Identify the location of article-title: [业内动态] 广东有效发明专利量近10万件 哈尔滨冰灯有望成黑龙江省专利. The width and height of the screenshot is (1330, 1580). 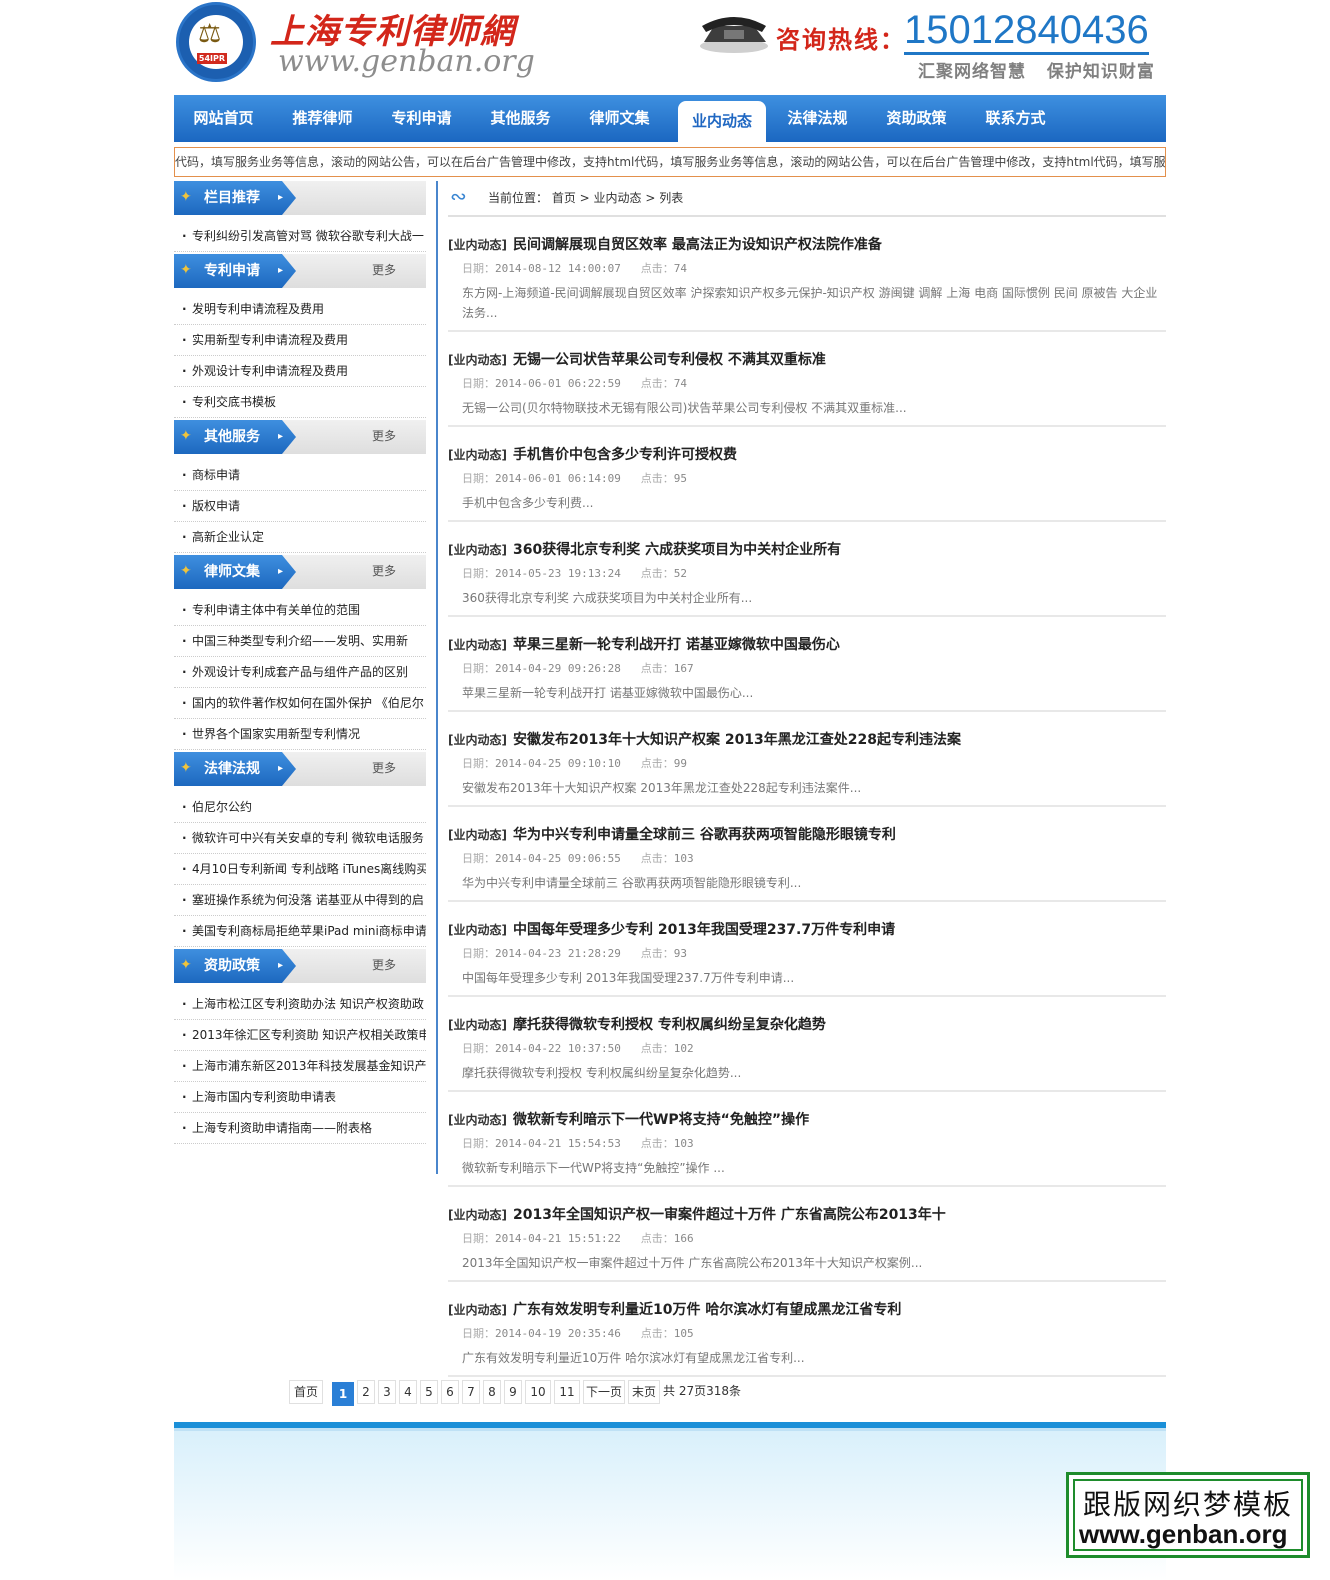
(674, 1309).